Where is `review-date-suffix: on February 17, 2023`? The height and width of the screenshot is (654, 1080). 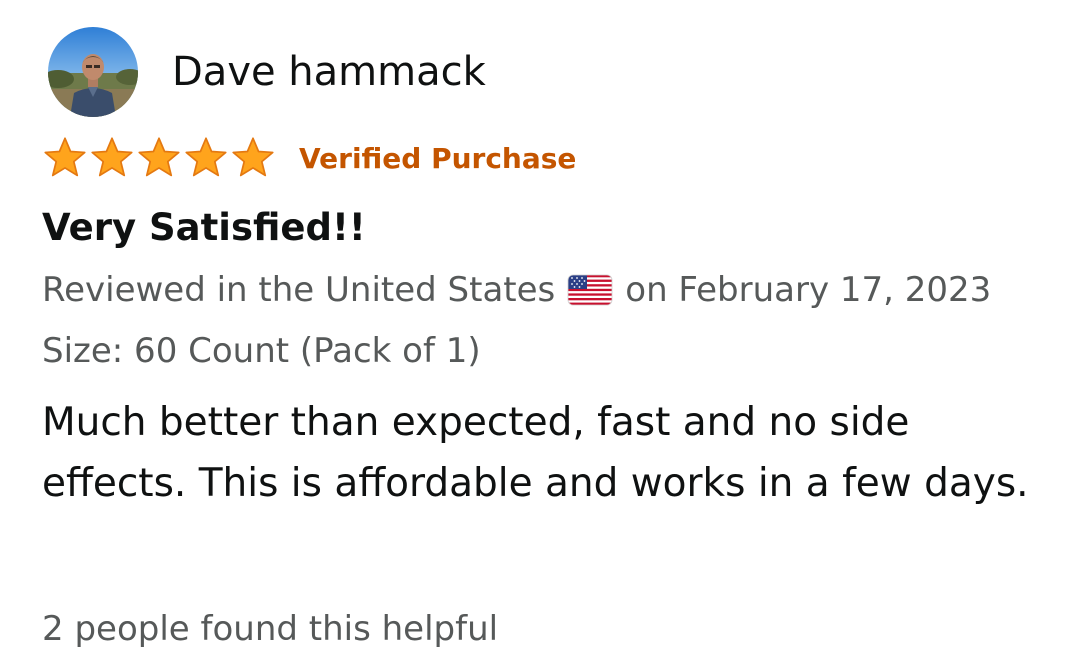
review-date-suffix: on February 17, 2023 is located at coordinates (808, 290).